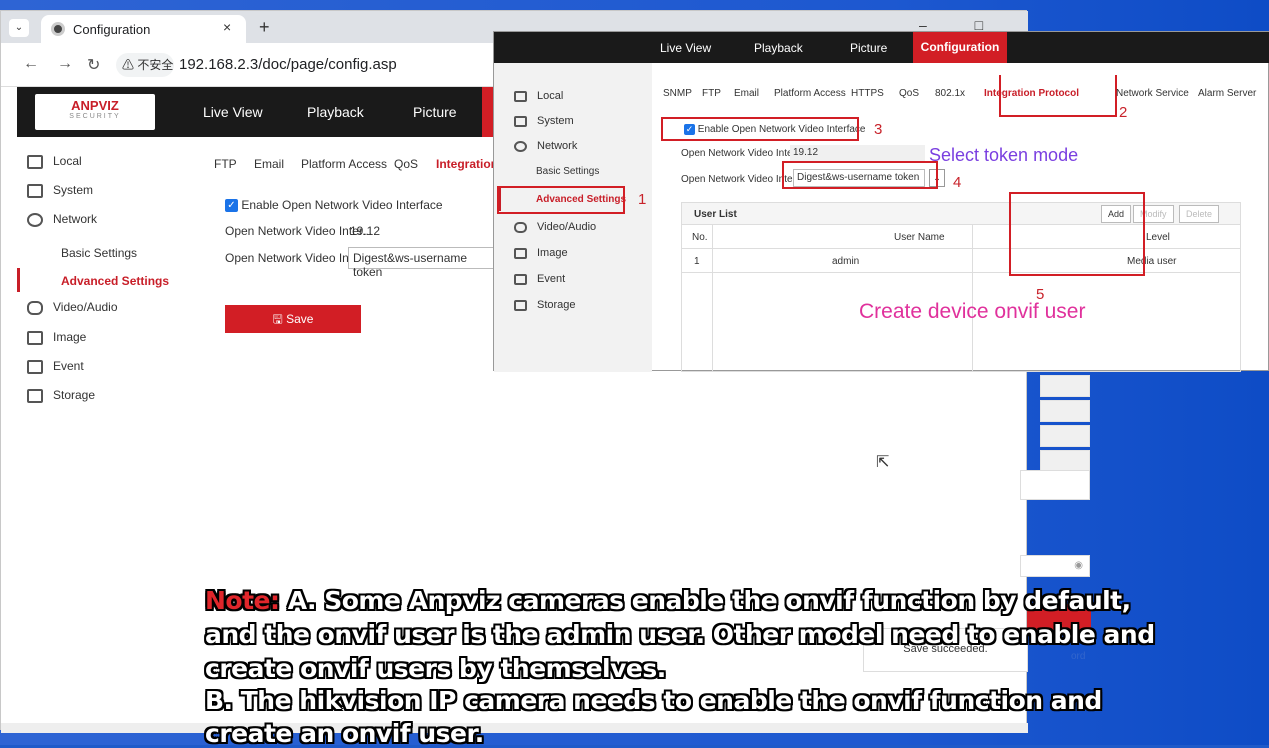 This screenshot has width=1269, height=748. I want to click on overlay-sidebar-network: Network, so click(545, 146).